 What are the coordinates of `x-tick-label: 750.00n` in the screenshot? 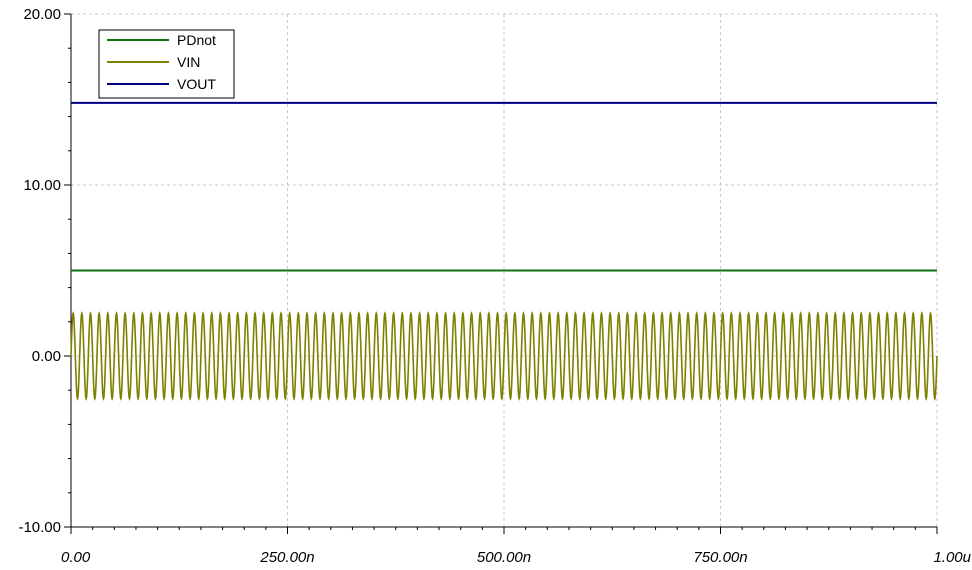 It's located at (720, 557).